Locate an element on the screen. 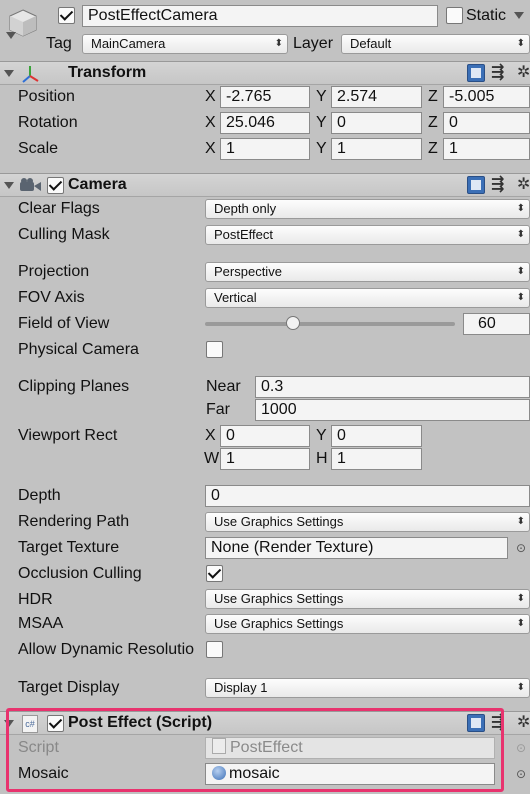 The height and width of the screenshot is (794, 530). target-texture-field: None (Render Texture) is located at coordinates (356, 548).